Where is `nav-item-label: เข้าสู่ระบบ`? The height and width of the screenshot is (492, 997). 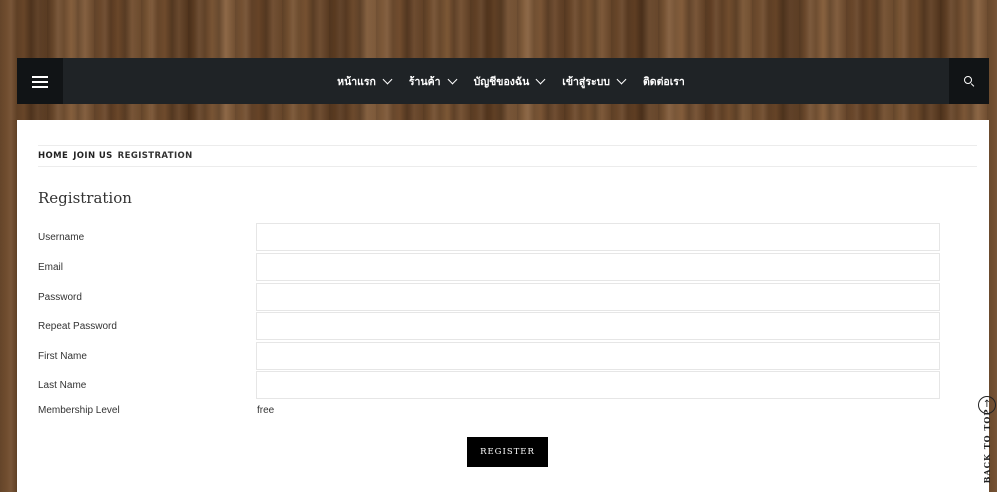 nav-item-label: เข้าสู่ระบบ is located at coordinates (586, 81).